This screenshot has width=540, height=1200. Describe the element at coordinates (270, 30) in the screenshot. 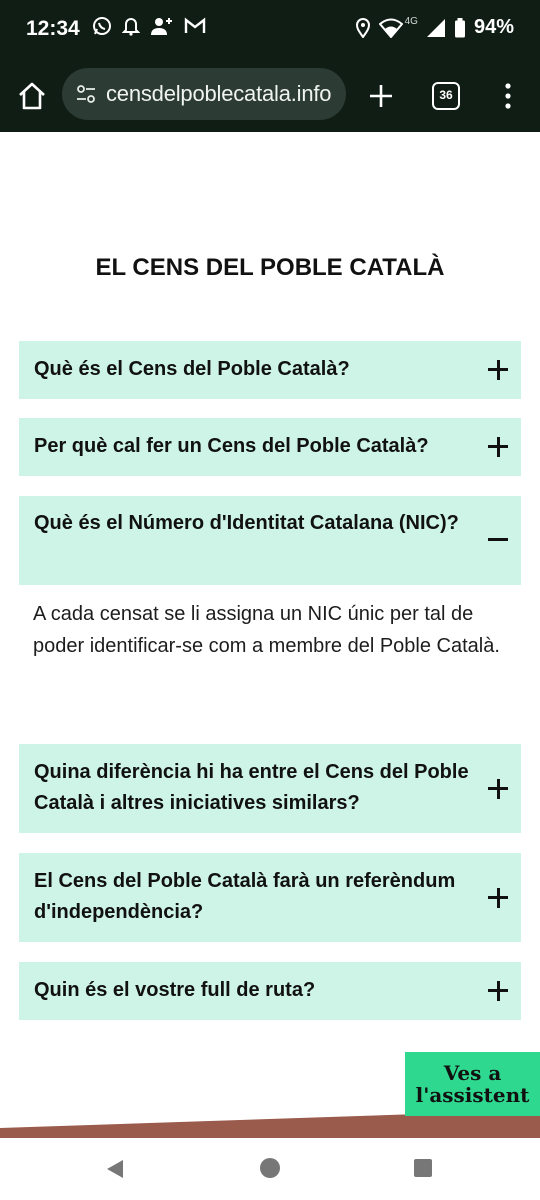

I see `status-bar: 12:34 4G 94%` at that location.